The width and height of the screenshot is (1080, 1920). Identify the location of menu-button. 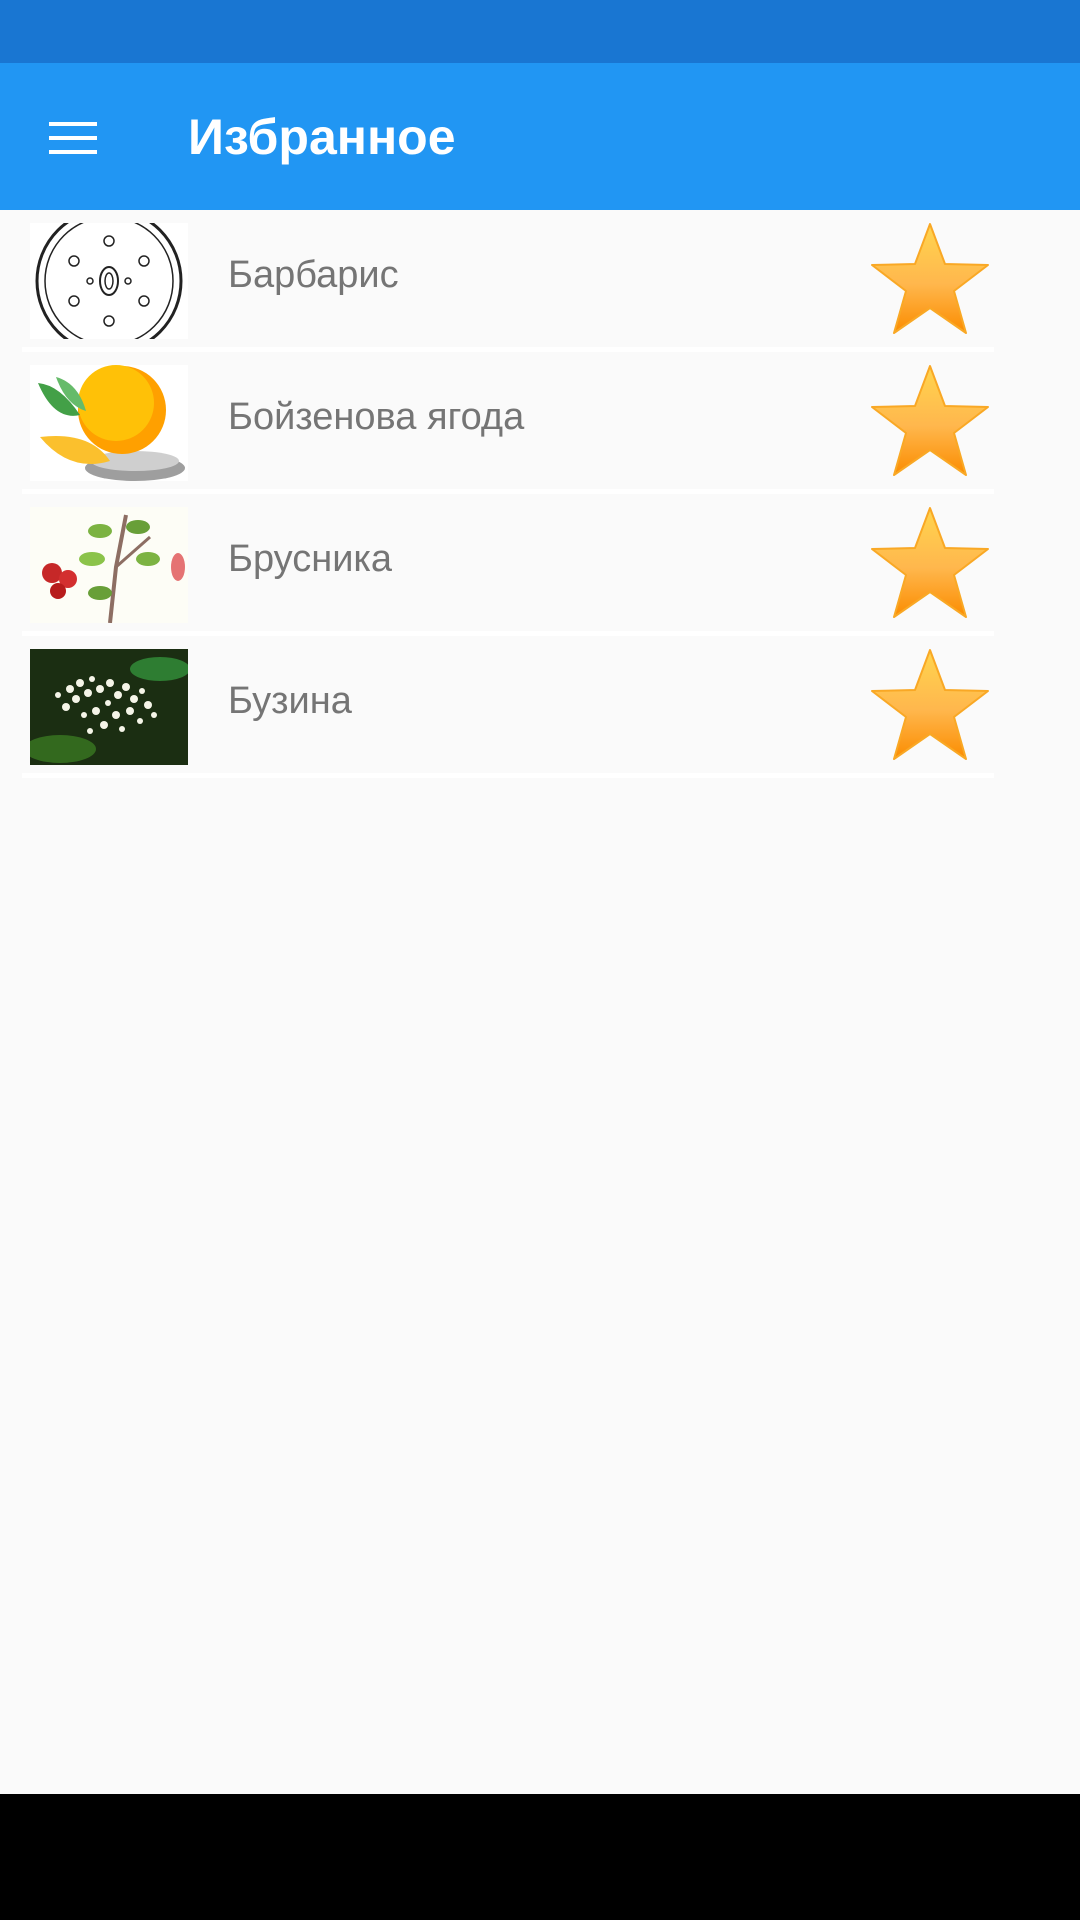
(72, 137).